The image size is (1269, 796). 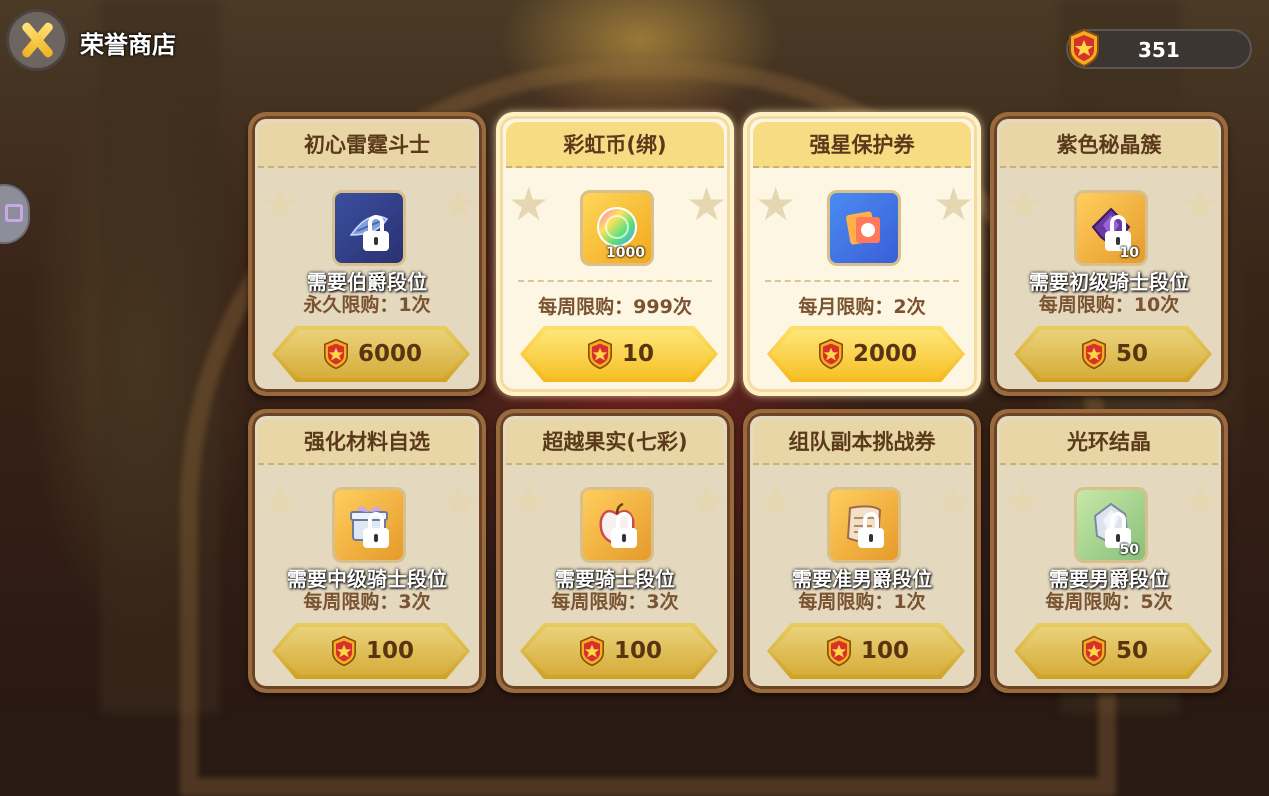 What do you see at coordinates (128, 45) in the screenshot?
I see `page-title: 荣誉商店` at bounding box center [128, 45].